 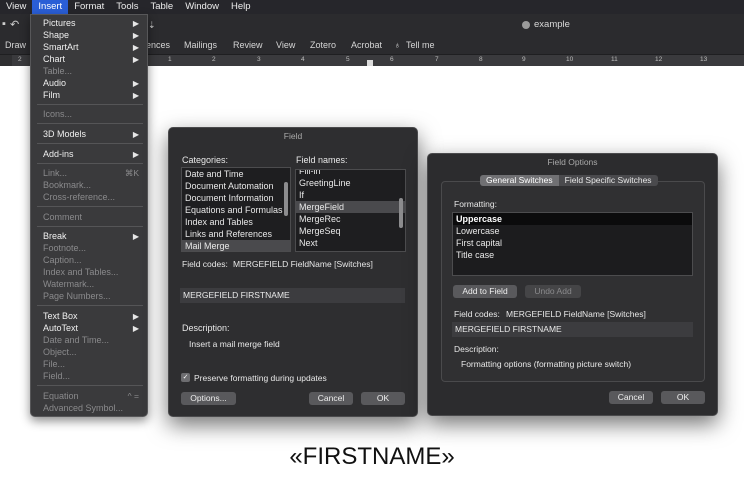 I want to click on menu-item-shape: Shape, so click(x=56, y=35).